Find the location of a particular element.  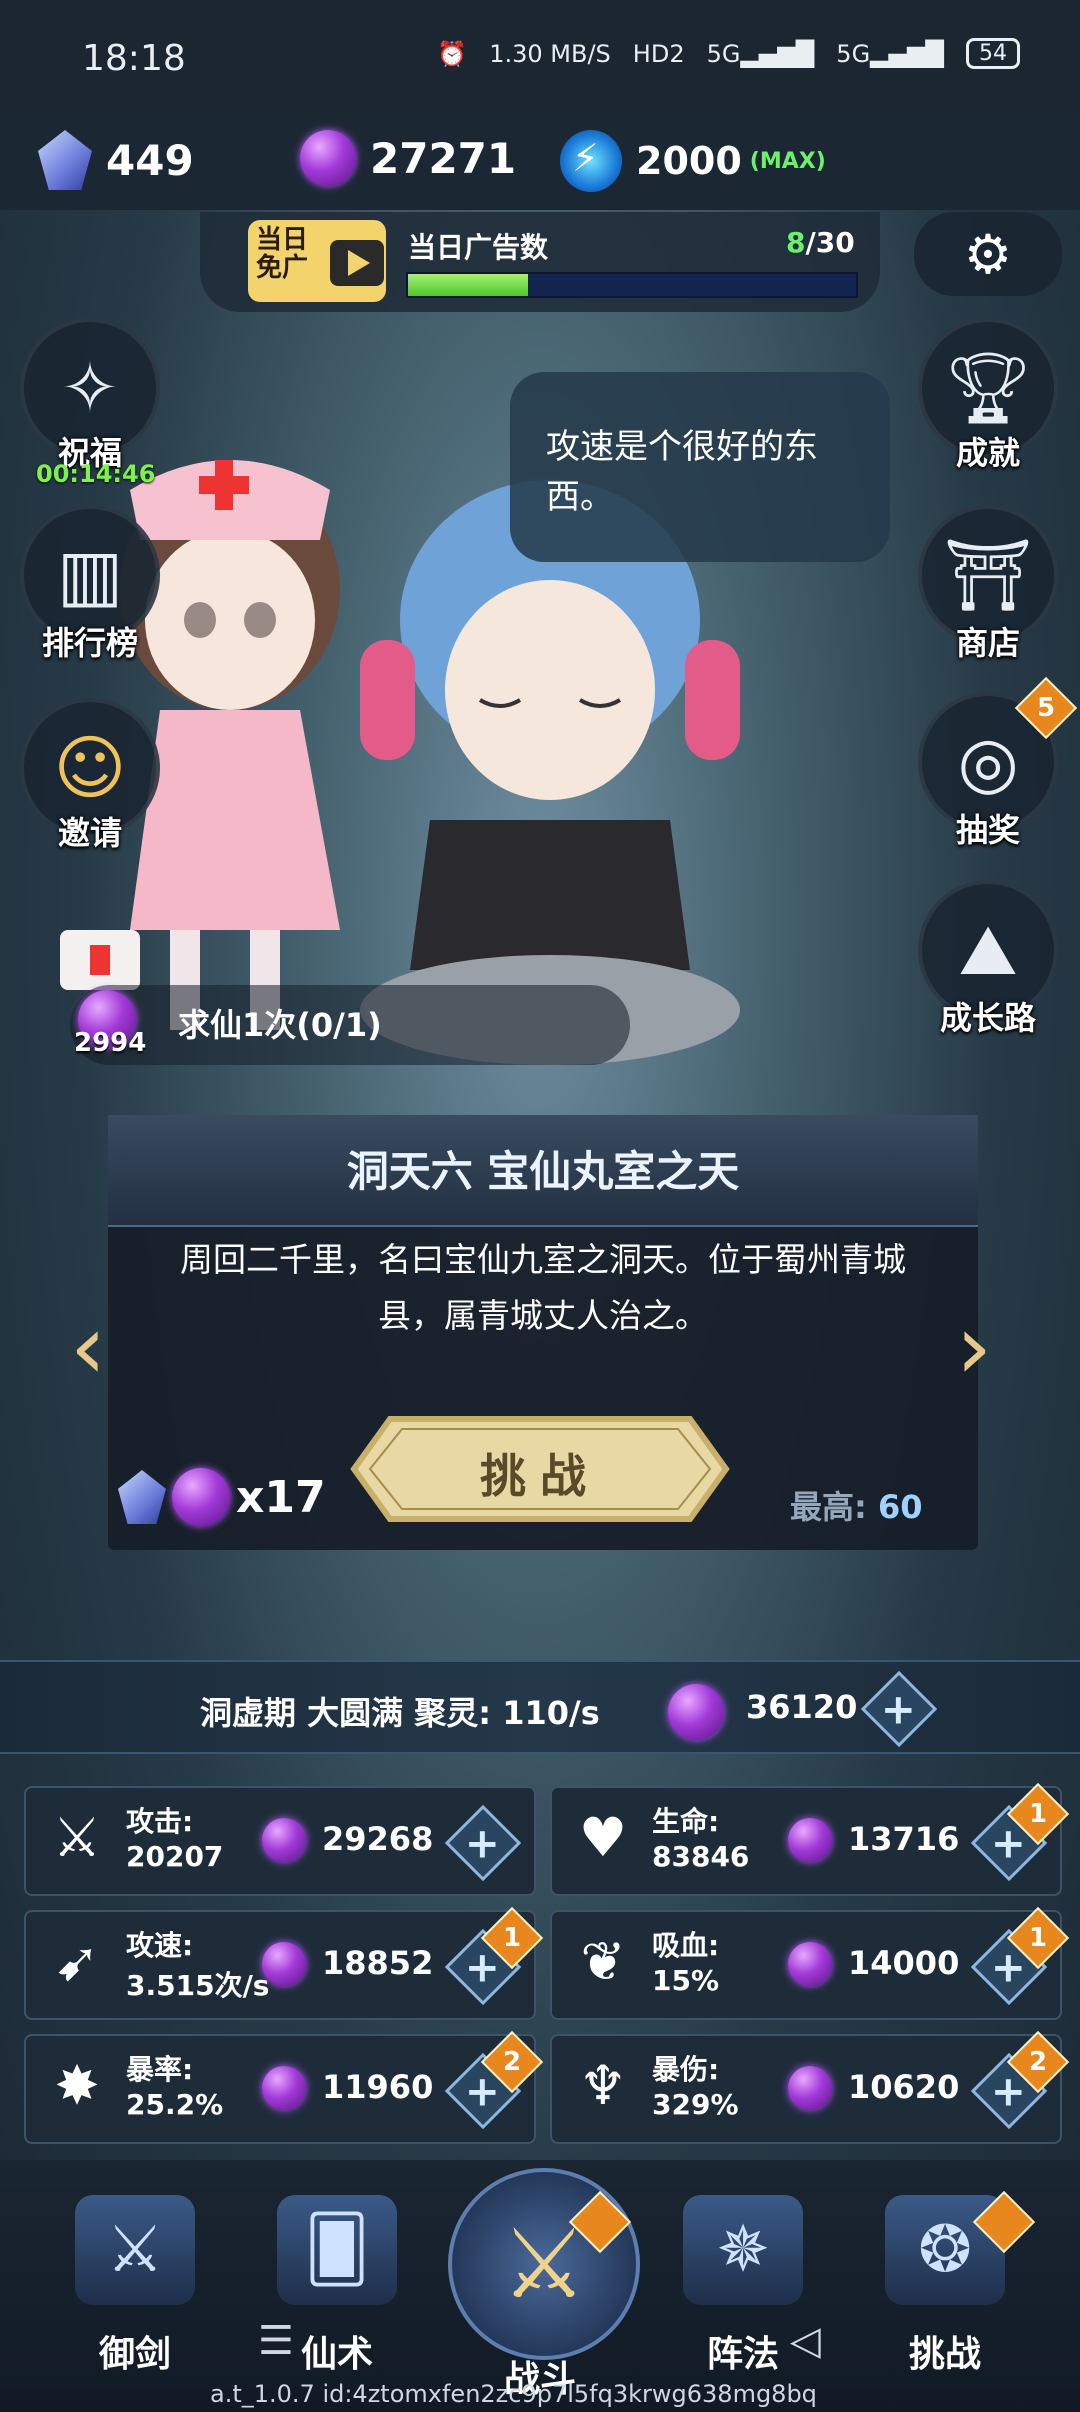

stat-upgrade-button: + is located at coordinates (483, 1843).